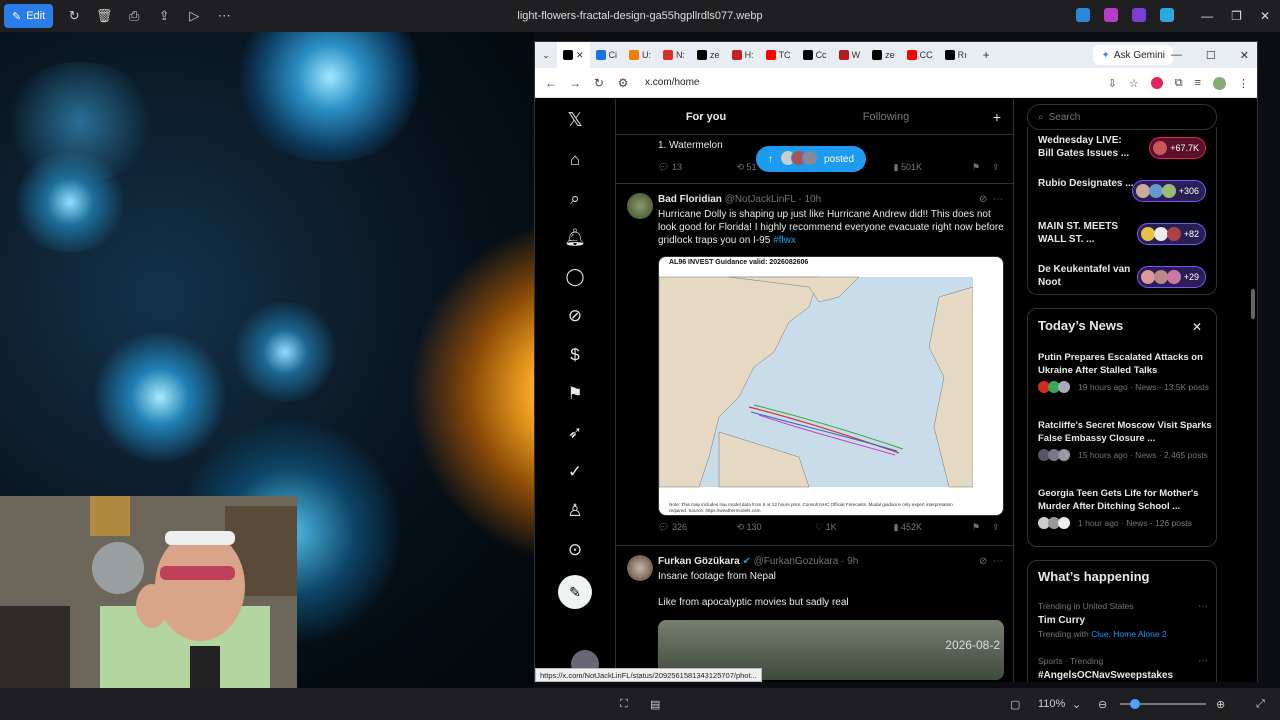  I want to click on reading-list-icon: ≡, so click(1198, 83).